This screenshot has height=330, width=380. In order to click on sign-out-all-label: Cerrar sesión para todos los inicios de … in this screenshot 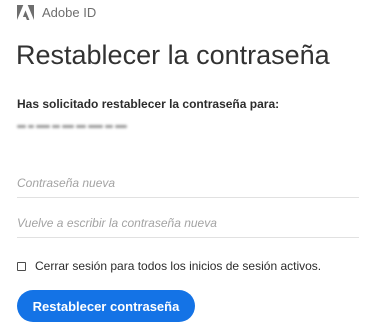, I will do `click(178, 266)`.